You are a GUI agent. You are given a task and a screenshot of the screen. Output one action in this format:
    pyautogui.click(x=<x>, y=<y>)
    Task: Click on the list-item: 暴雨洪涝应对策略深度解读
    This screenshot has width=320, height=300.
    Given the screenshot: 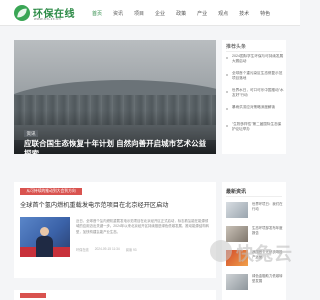 What is the action you would take?
    pyautogui.click(x=255, y=113)
    